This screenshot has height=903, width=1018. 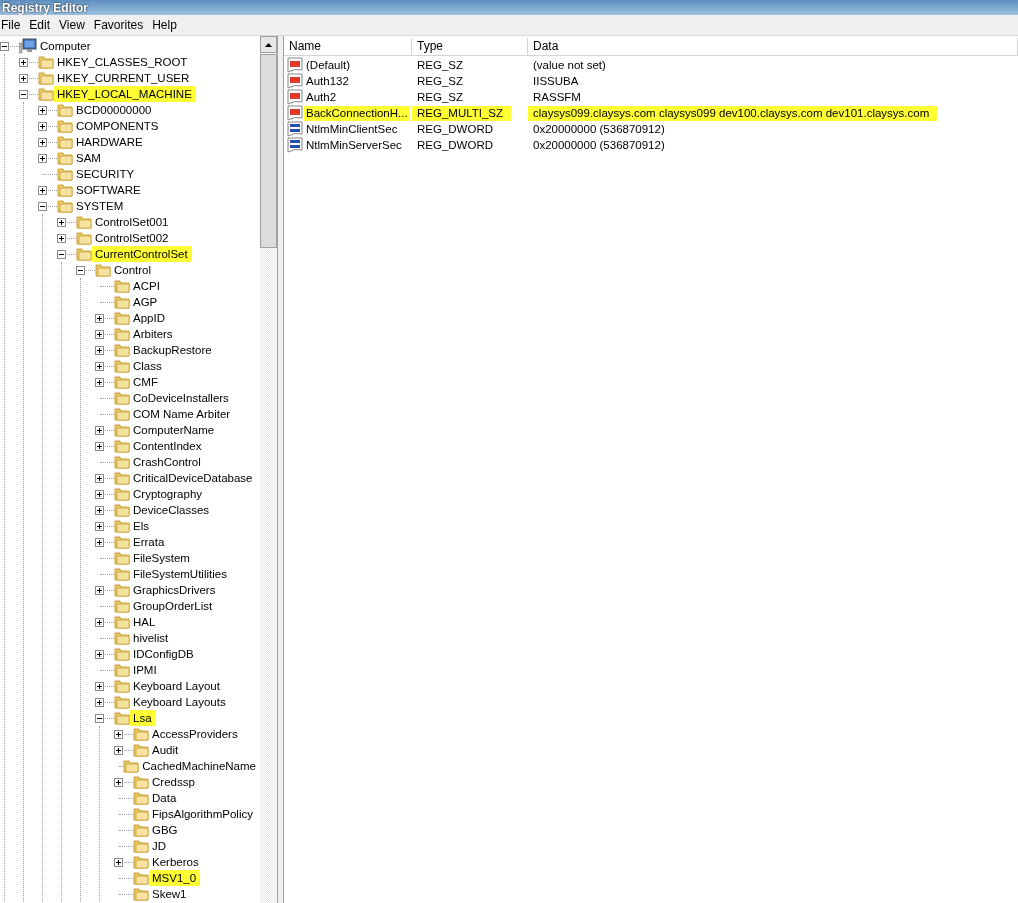 What do you see at coordinates (89, 158) in the screenshot?
I see `tree-item: SAM` at bounding box center [89, 158].